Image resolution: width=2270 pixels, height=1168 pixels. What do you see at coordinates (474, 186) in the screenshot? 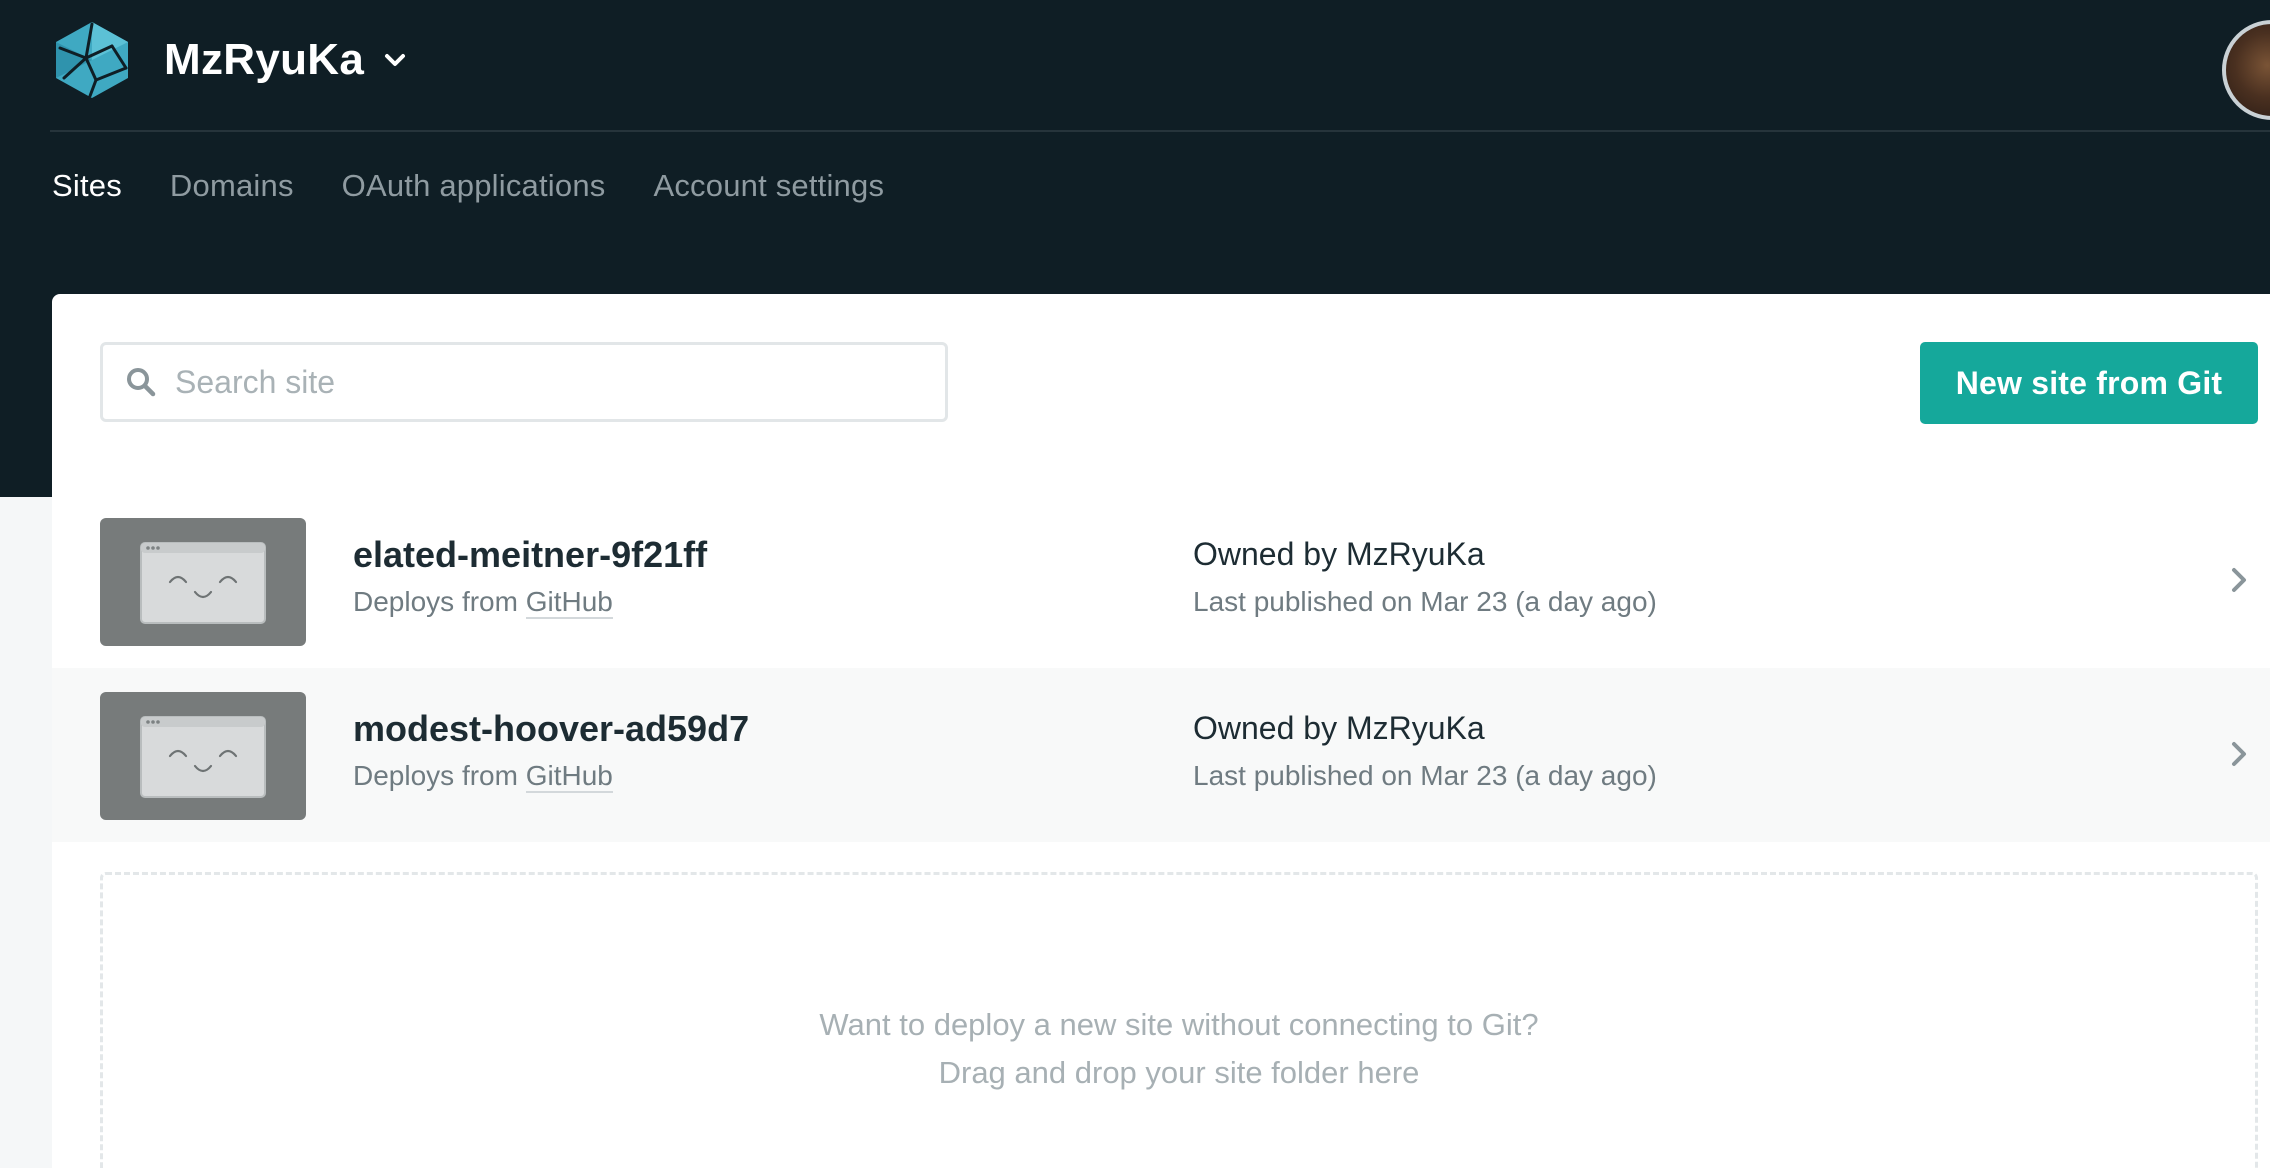
I see `tab-oauth-applications: OAuth applications` at bounding box center [474, 186].